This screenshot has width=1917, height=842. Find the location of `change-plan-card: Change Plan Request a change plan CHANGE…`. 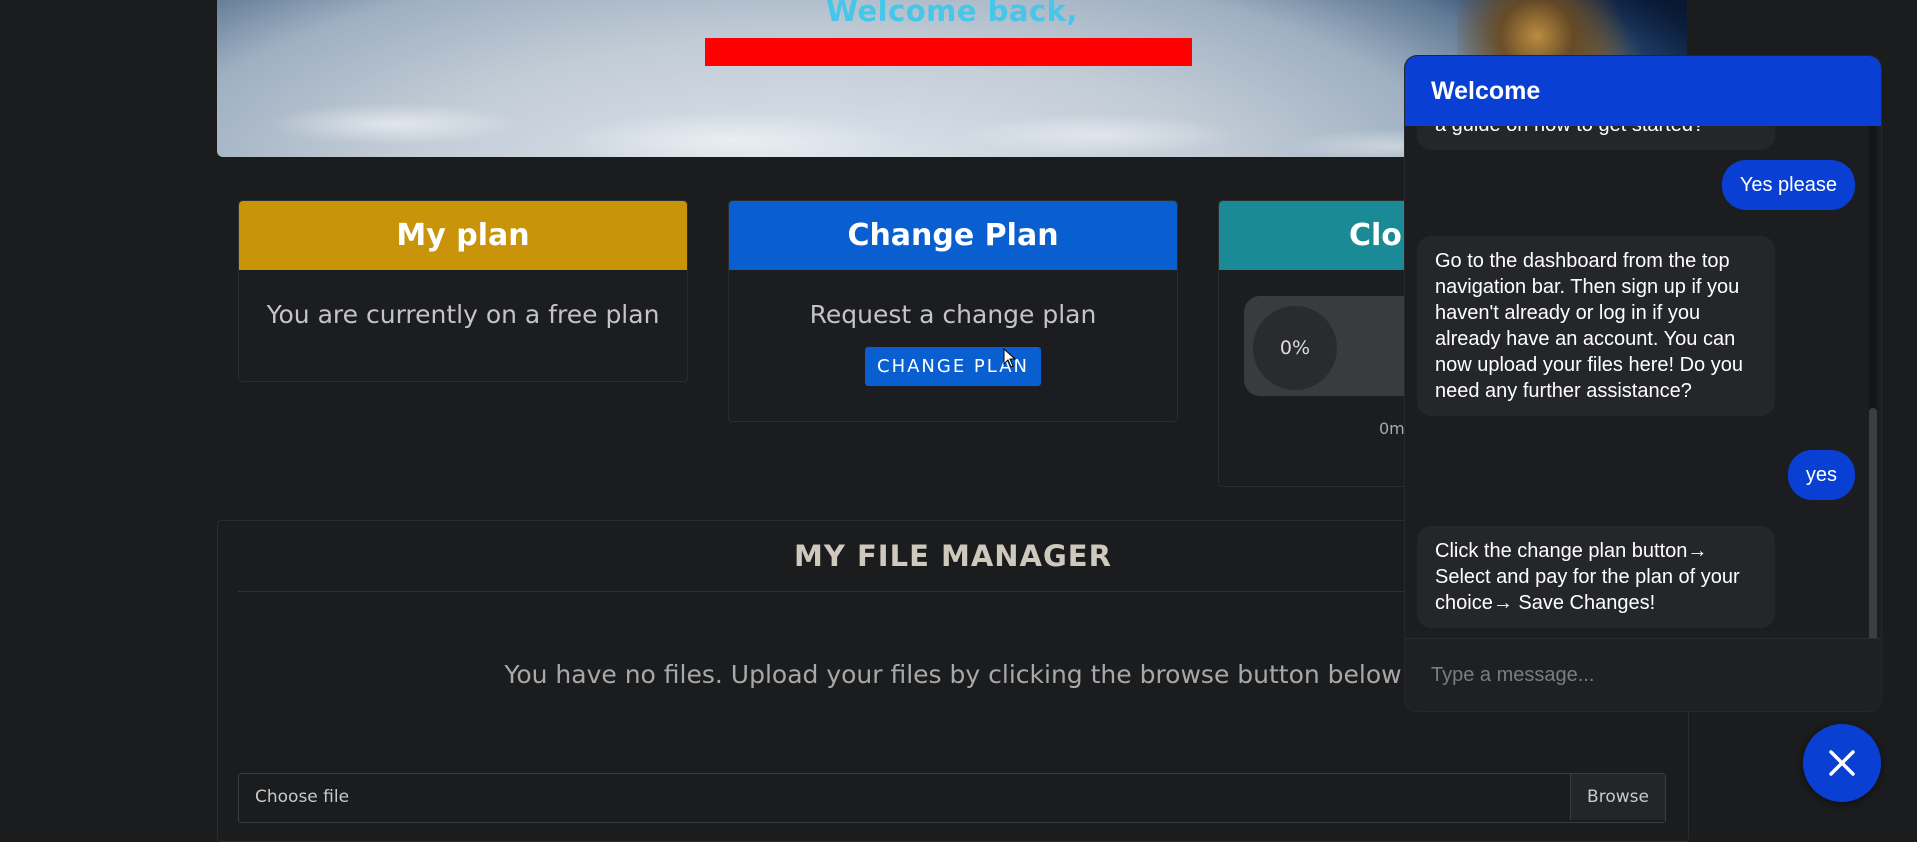

change-plan-card: Change Plan Request a change plan CHANGE… is located at coordinates (953, 311).